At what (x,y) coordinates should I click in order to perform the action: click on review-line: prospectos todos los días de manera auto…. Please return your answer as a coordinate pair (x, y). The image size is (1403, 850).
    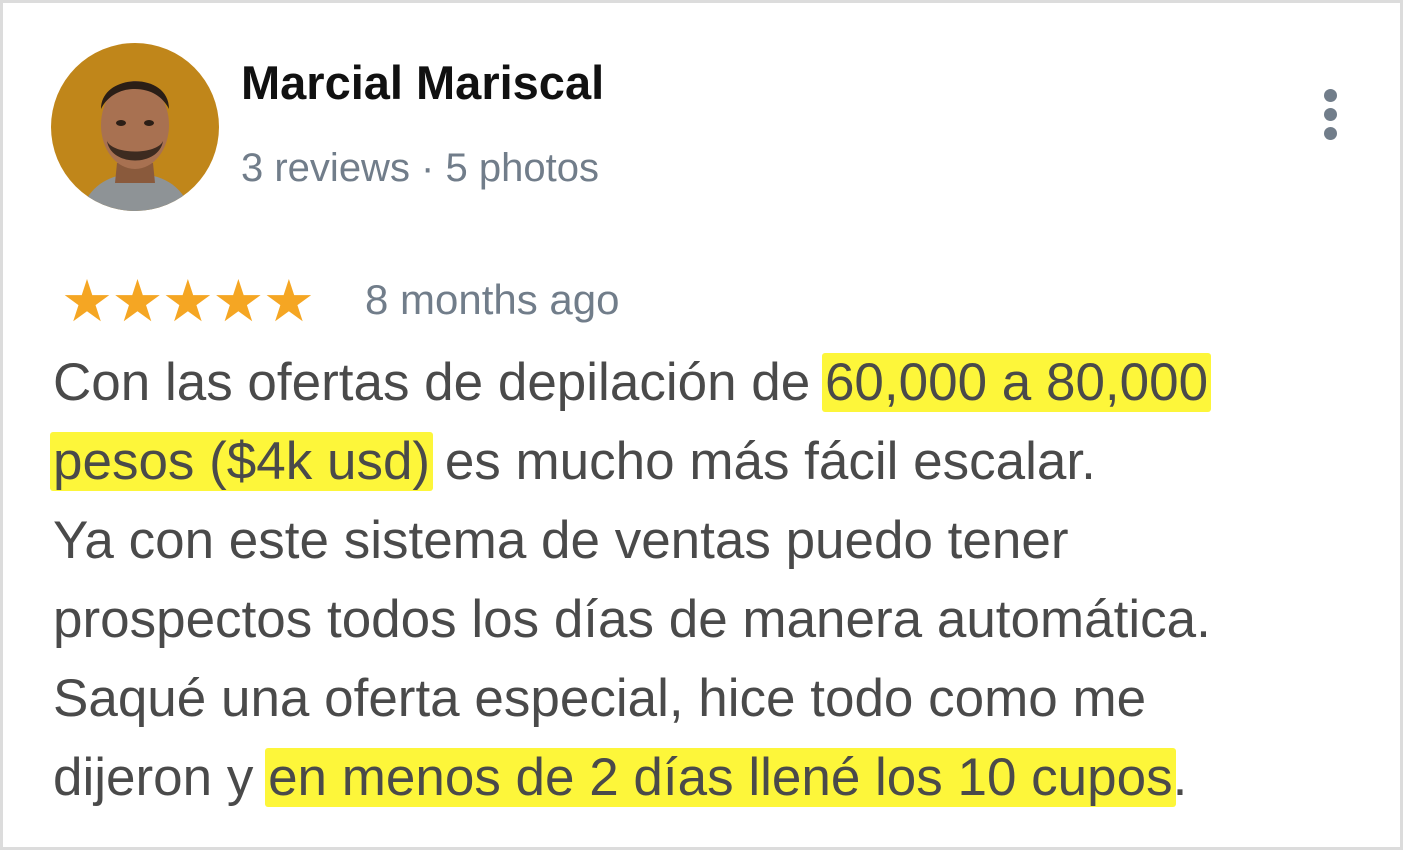
    Looking at the image, I should click on (632, 619).